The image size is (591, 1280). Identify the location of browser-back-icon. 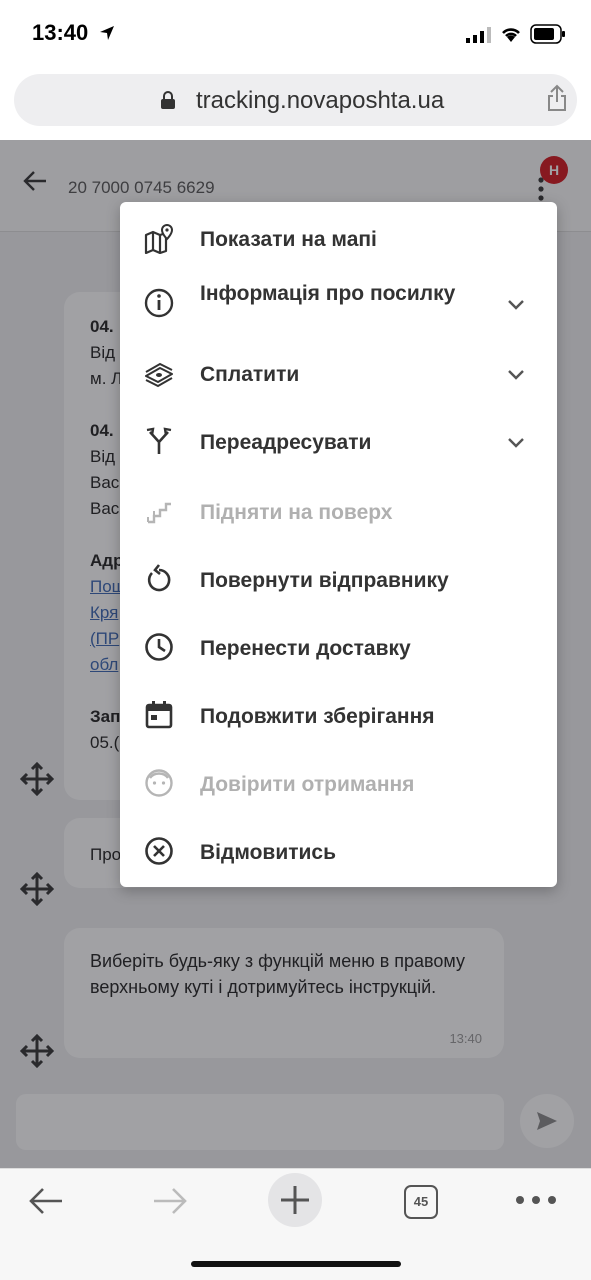
(46, 1201).